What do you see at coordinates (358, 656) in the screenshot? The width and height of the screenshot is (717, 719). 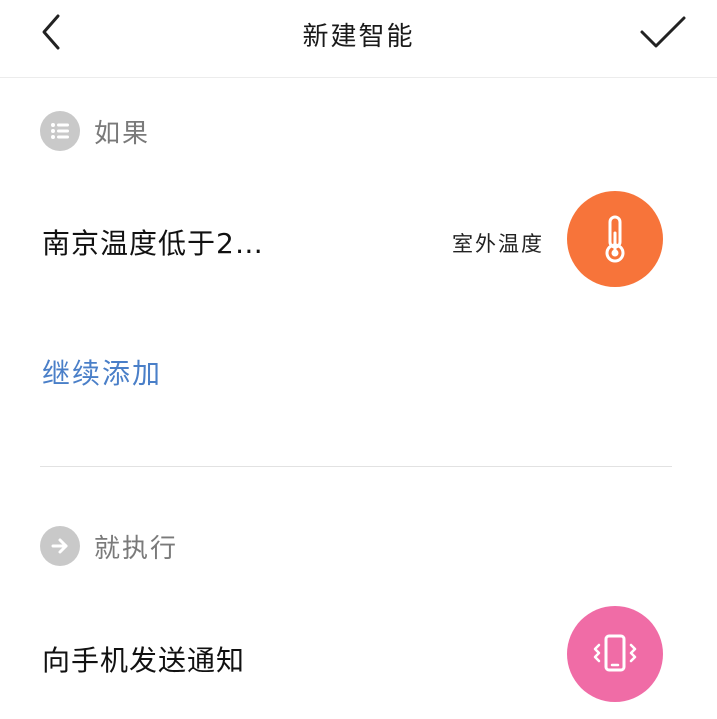 I see `action-row: 向手机发送通知` at bounding box center [358, 656].